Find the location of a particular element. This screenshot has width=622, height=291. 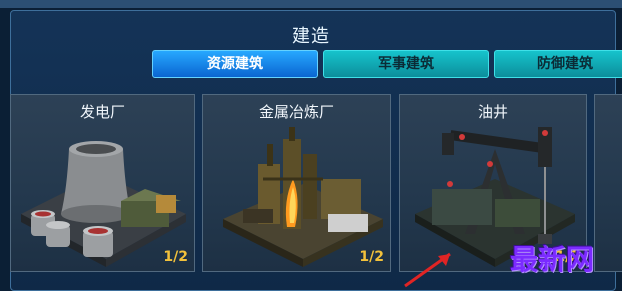

power-plant-icon is located at coordinates (103, 204).